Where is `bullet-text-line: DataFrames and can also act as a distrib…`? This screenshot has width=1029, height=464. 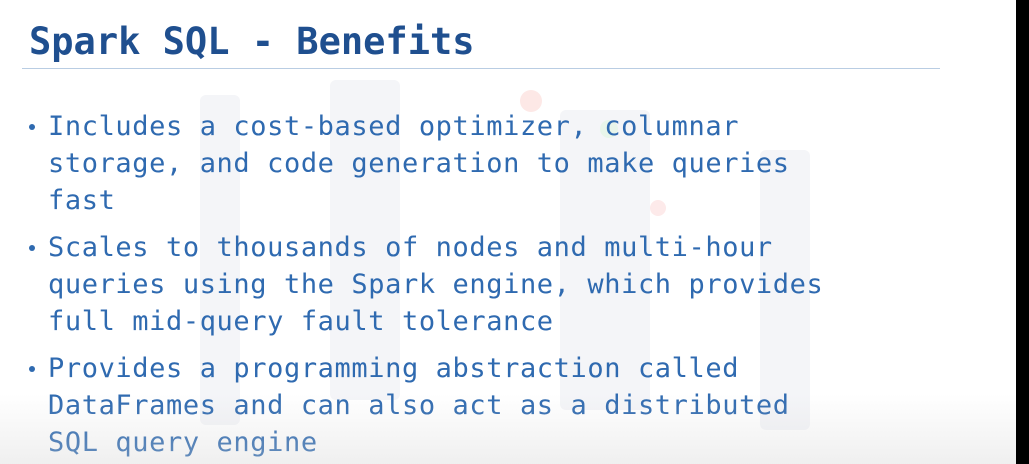
bullet-text-line: DataFrames and can also act as a distrib… is located at coordinates (419, 405).